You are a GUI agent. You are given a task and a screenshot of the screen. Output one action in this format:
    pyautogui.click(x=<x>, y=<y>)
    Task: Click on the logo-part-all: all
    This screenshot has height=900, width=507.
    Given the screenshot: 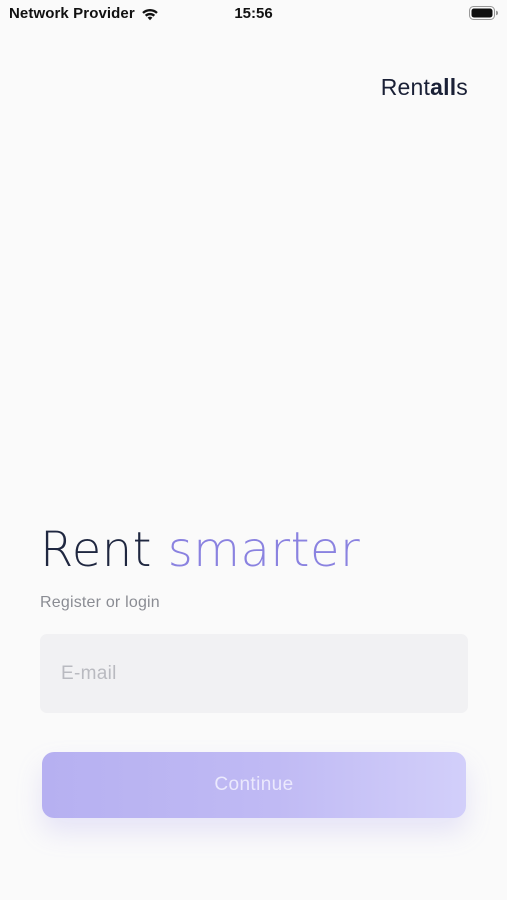 What is the action you would take?
    pyautogui.click(x=443, y=87)
    